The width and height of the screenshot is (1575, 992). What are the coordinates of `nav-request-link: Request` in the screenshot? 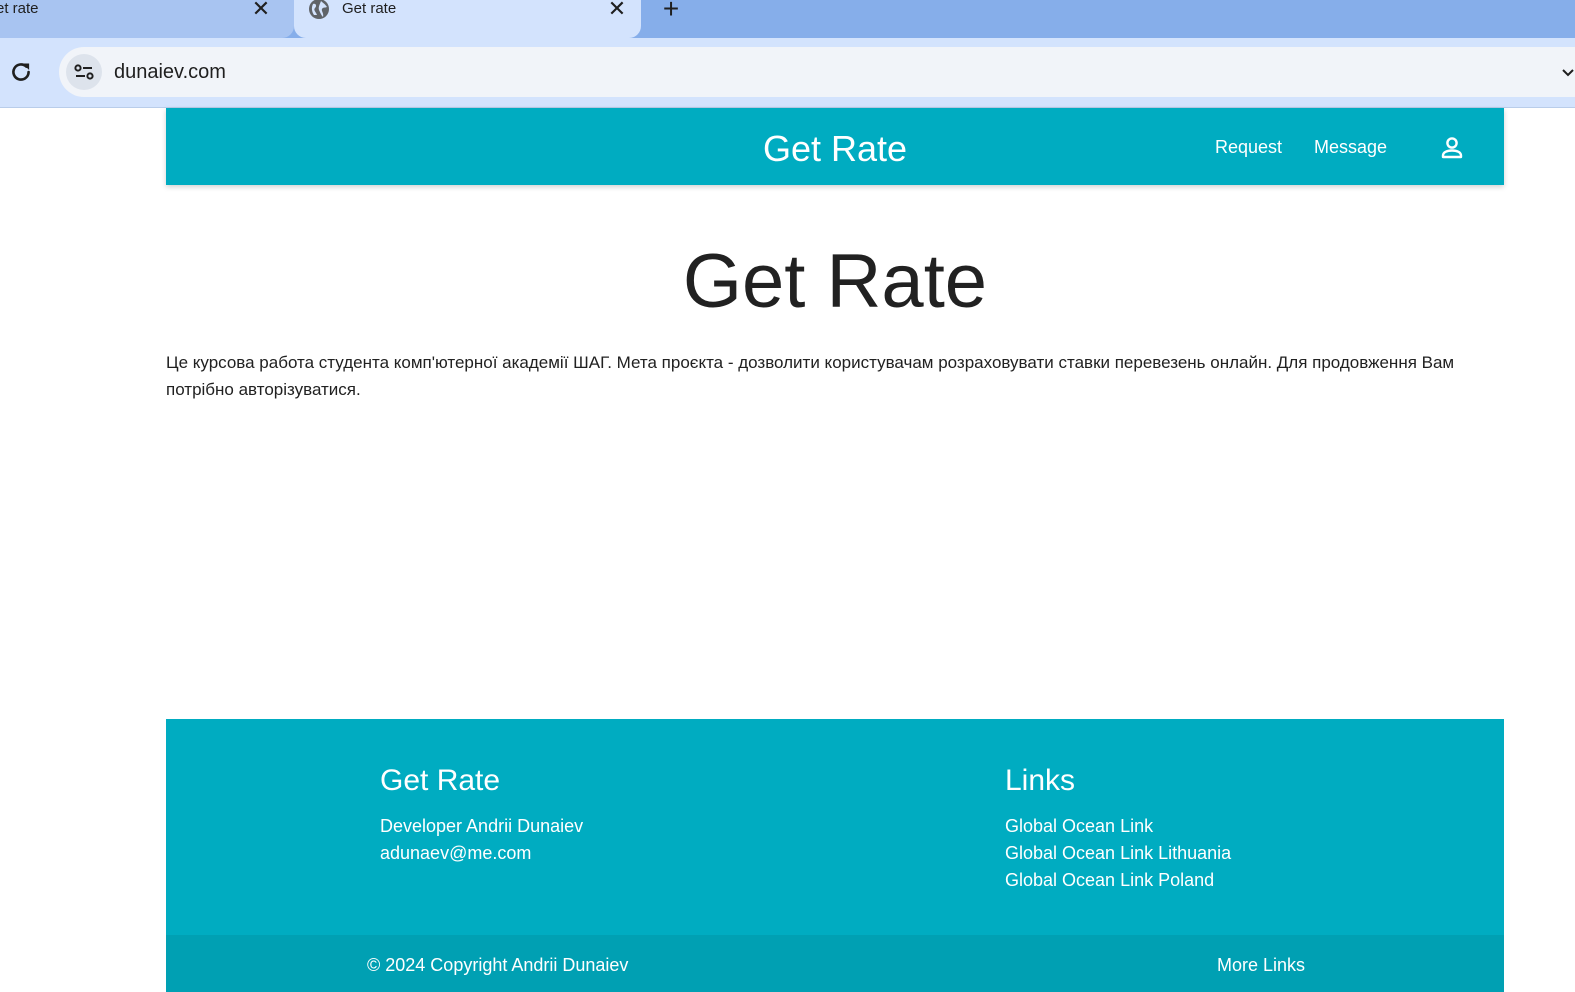 It's located at (1248, 147).